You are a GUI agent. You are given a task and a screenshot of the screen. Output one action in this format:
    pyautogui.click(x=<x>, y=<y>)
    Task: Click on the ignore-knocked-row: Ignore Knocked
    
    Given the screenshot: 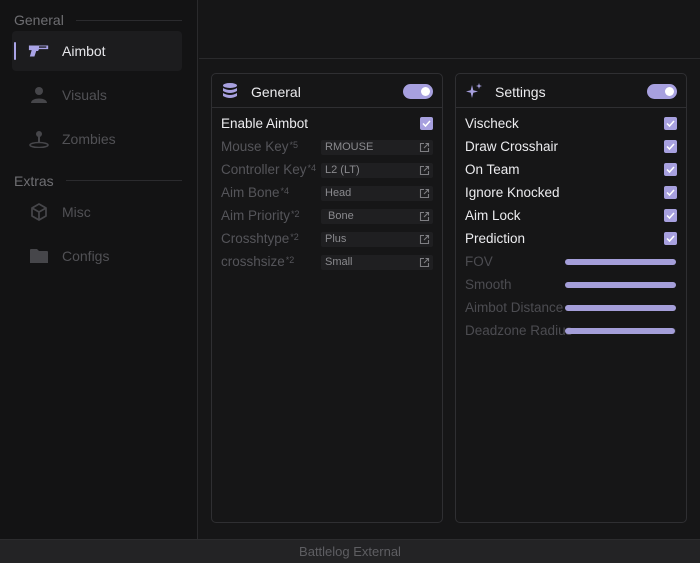 What is the action you would take?
    pyautogui.click(x=571, y=193)
    